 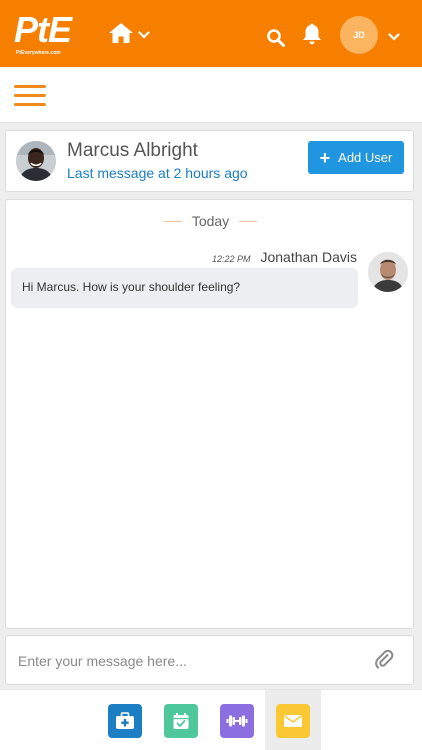 I want to click on paperclip-icon, so click(x=384, y=659).